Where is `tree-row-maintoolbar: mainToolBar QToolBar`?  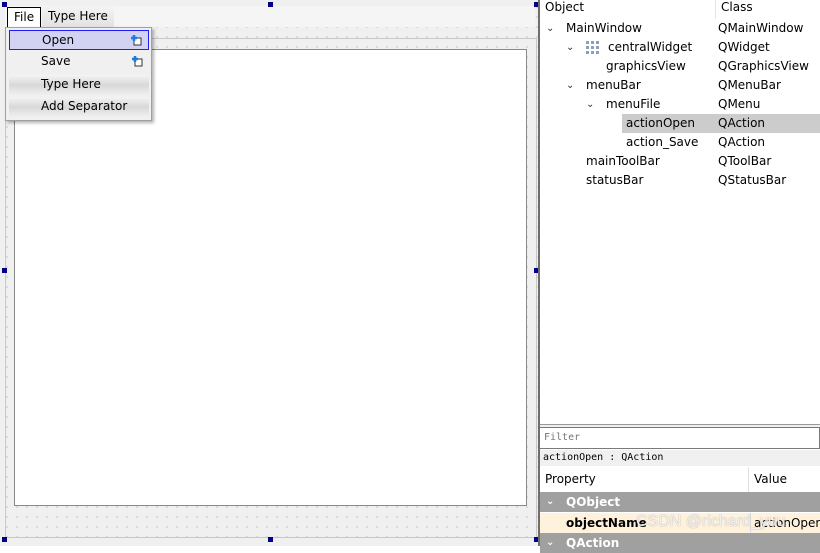 tree-row-maintoolbar: mainToolBar QToolBar is located at coordinates (680, 161).